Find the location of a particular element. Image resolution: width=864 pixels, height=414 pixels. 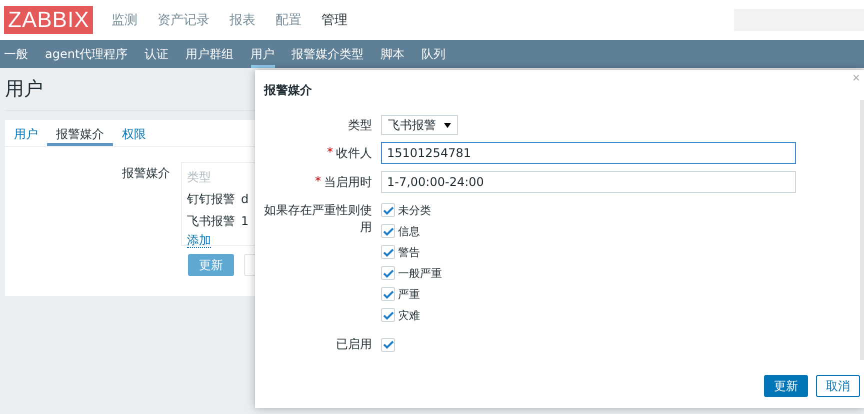

tab: 报警媒介 is located at coordinates (80, 133).